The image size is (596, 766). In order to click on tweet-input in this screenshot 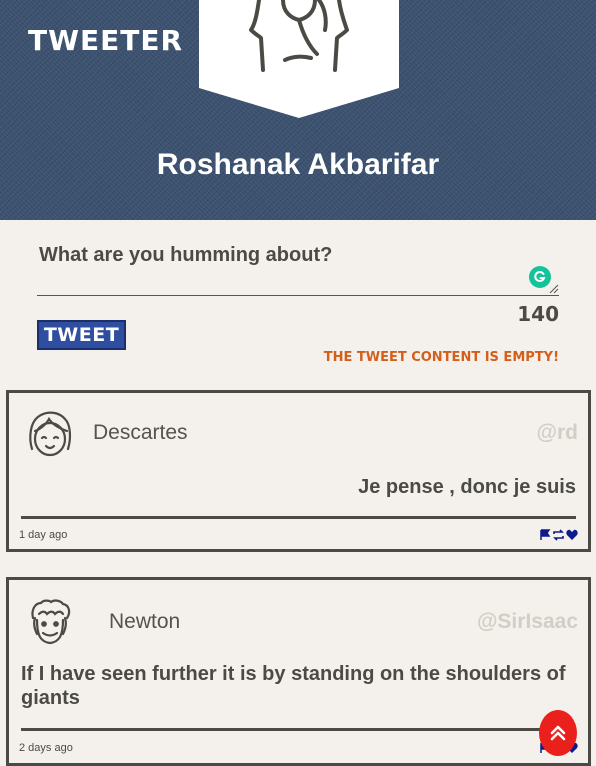, I will do `click(298, 266)`.